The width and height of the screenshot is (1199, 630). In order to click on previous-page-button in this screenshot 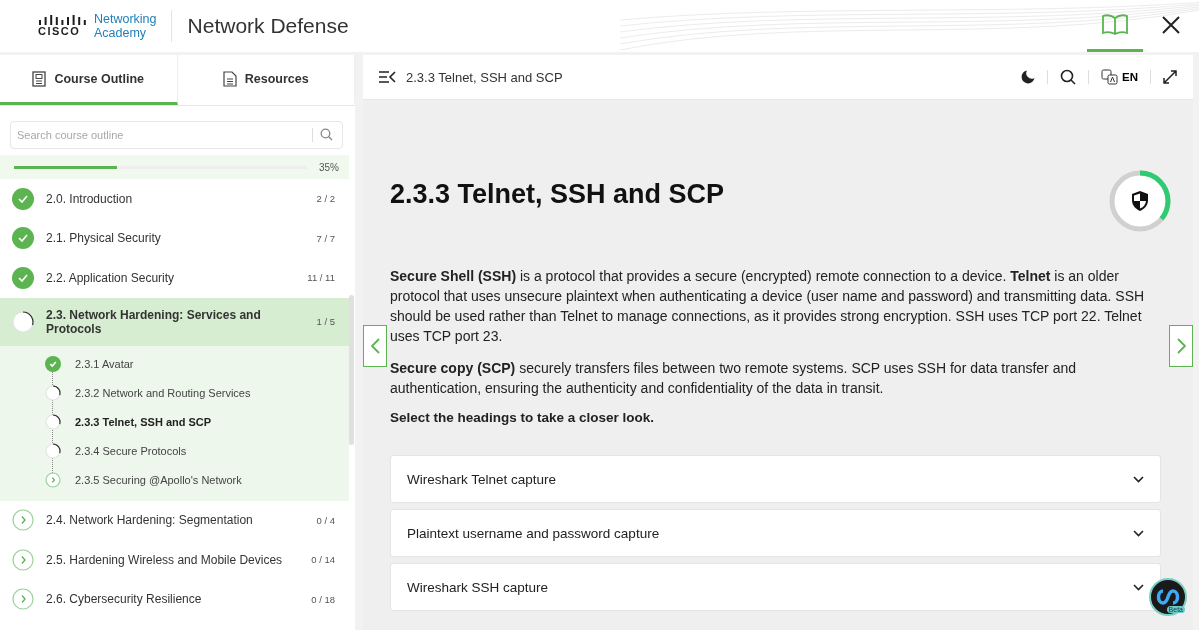, I will do `click(375, 346)`.